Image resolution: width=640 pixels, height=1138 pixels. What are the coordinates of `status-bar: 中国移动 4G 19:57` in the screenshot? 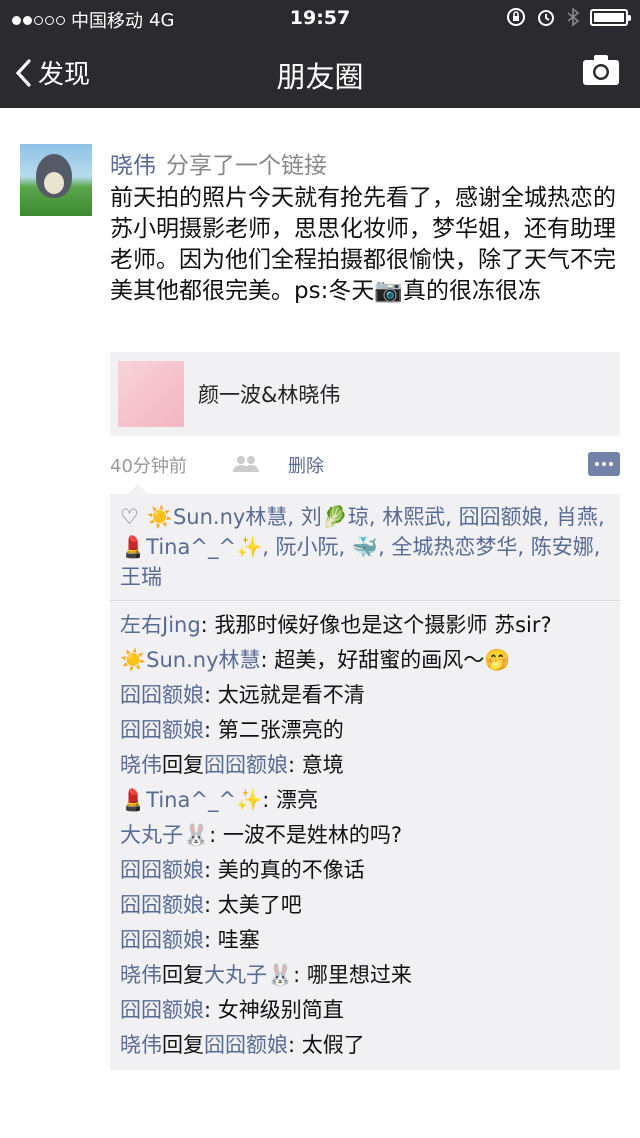 It's located at (320, 18).